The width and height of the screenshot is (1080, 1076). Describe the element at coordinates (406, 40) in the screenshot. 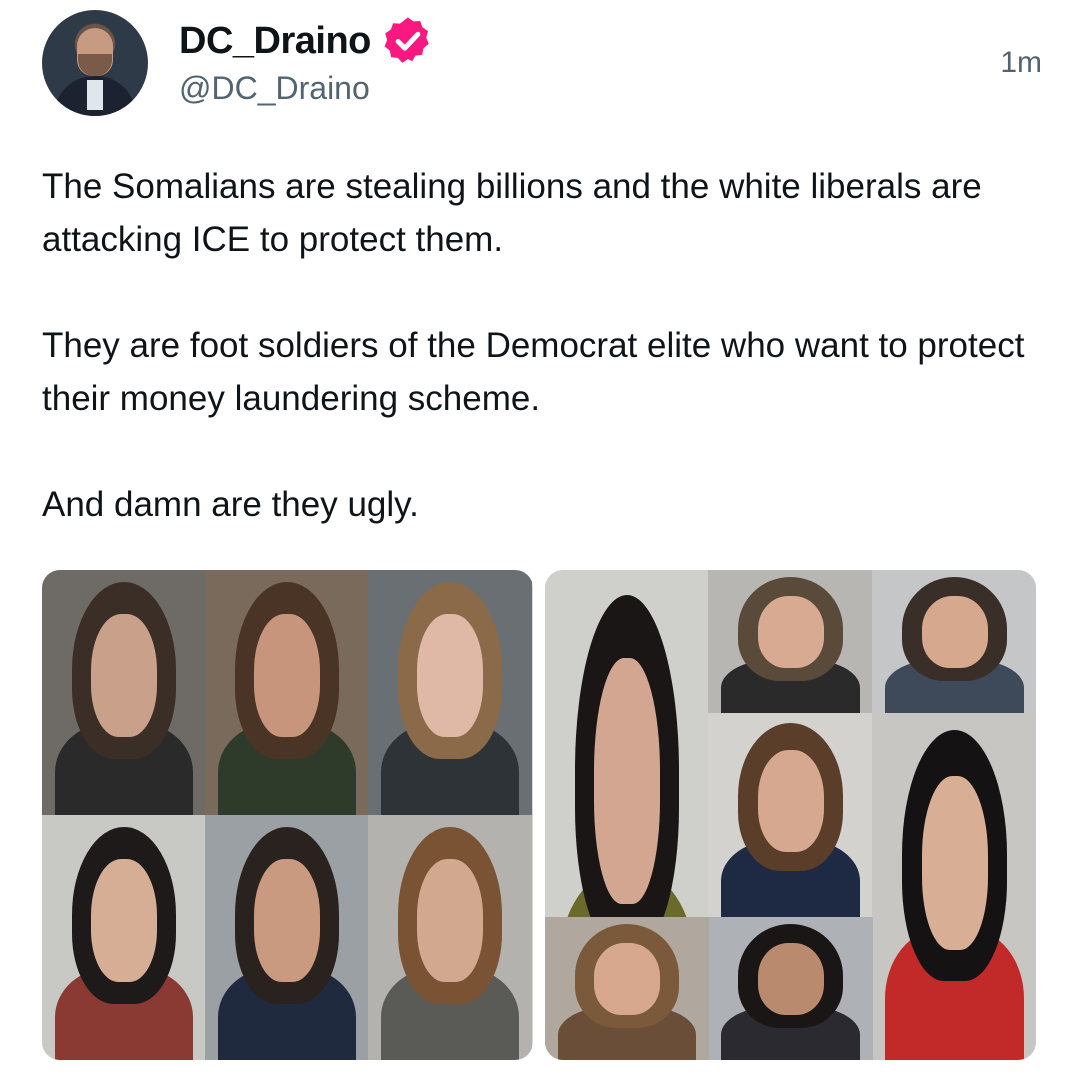

I see `verified-badge-icon` at that location.